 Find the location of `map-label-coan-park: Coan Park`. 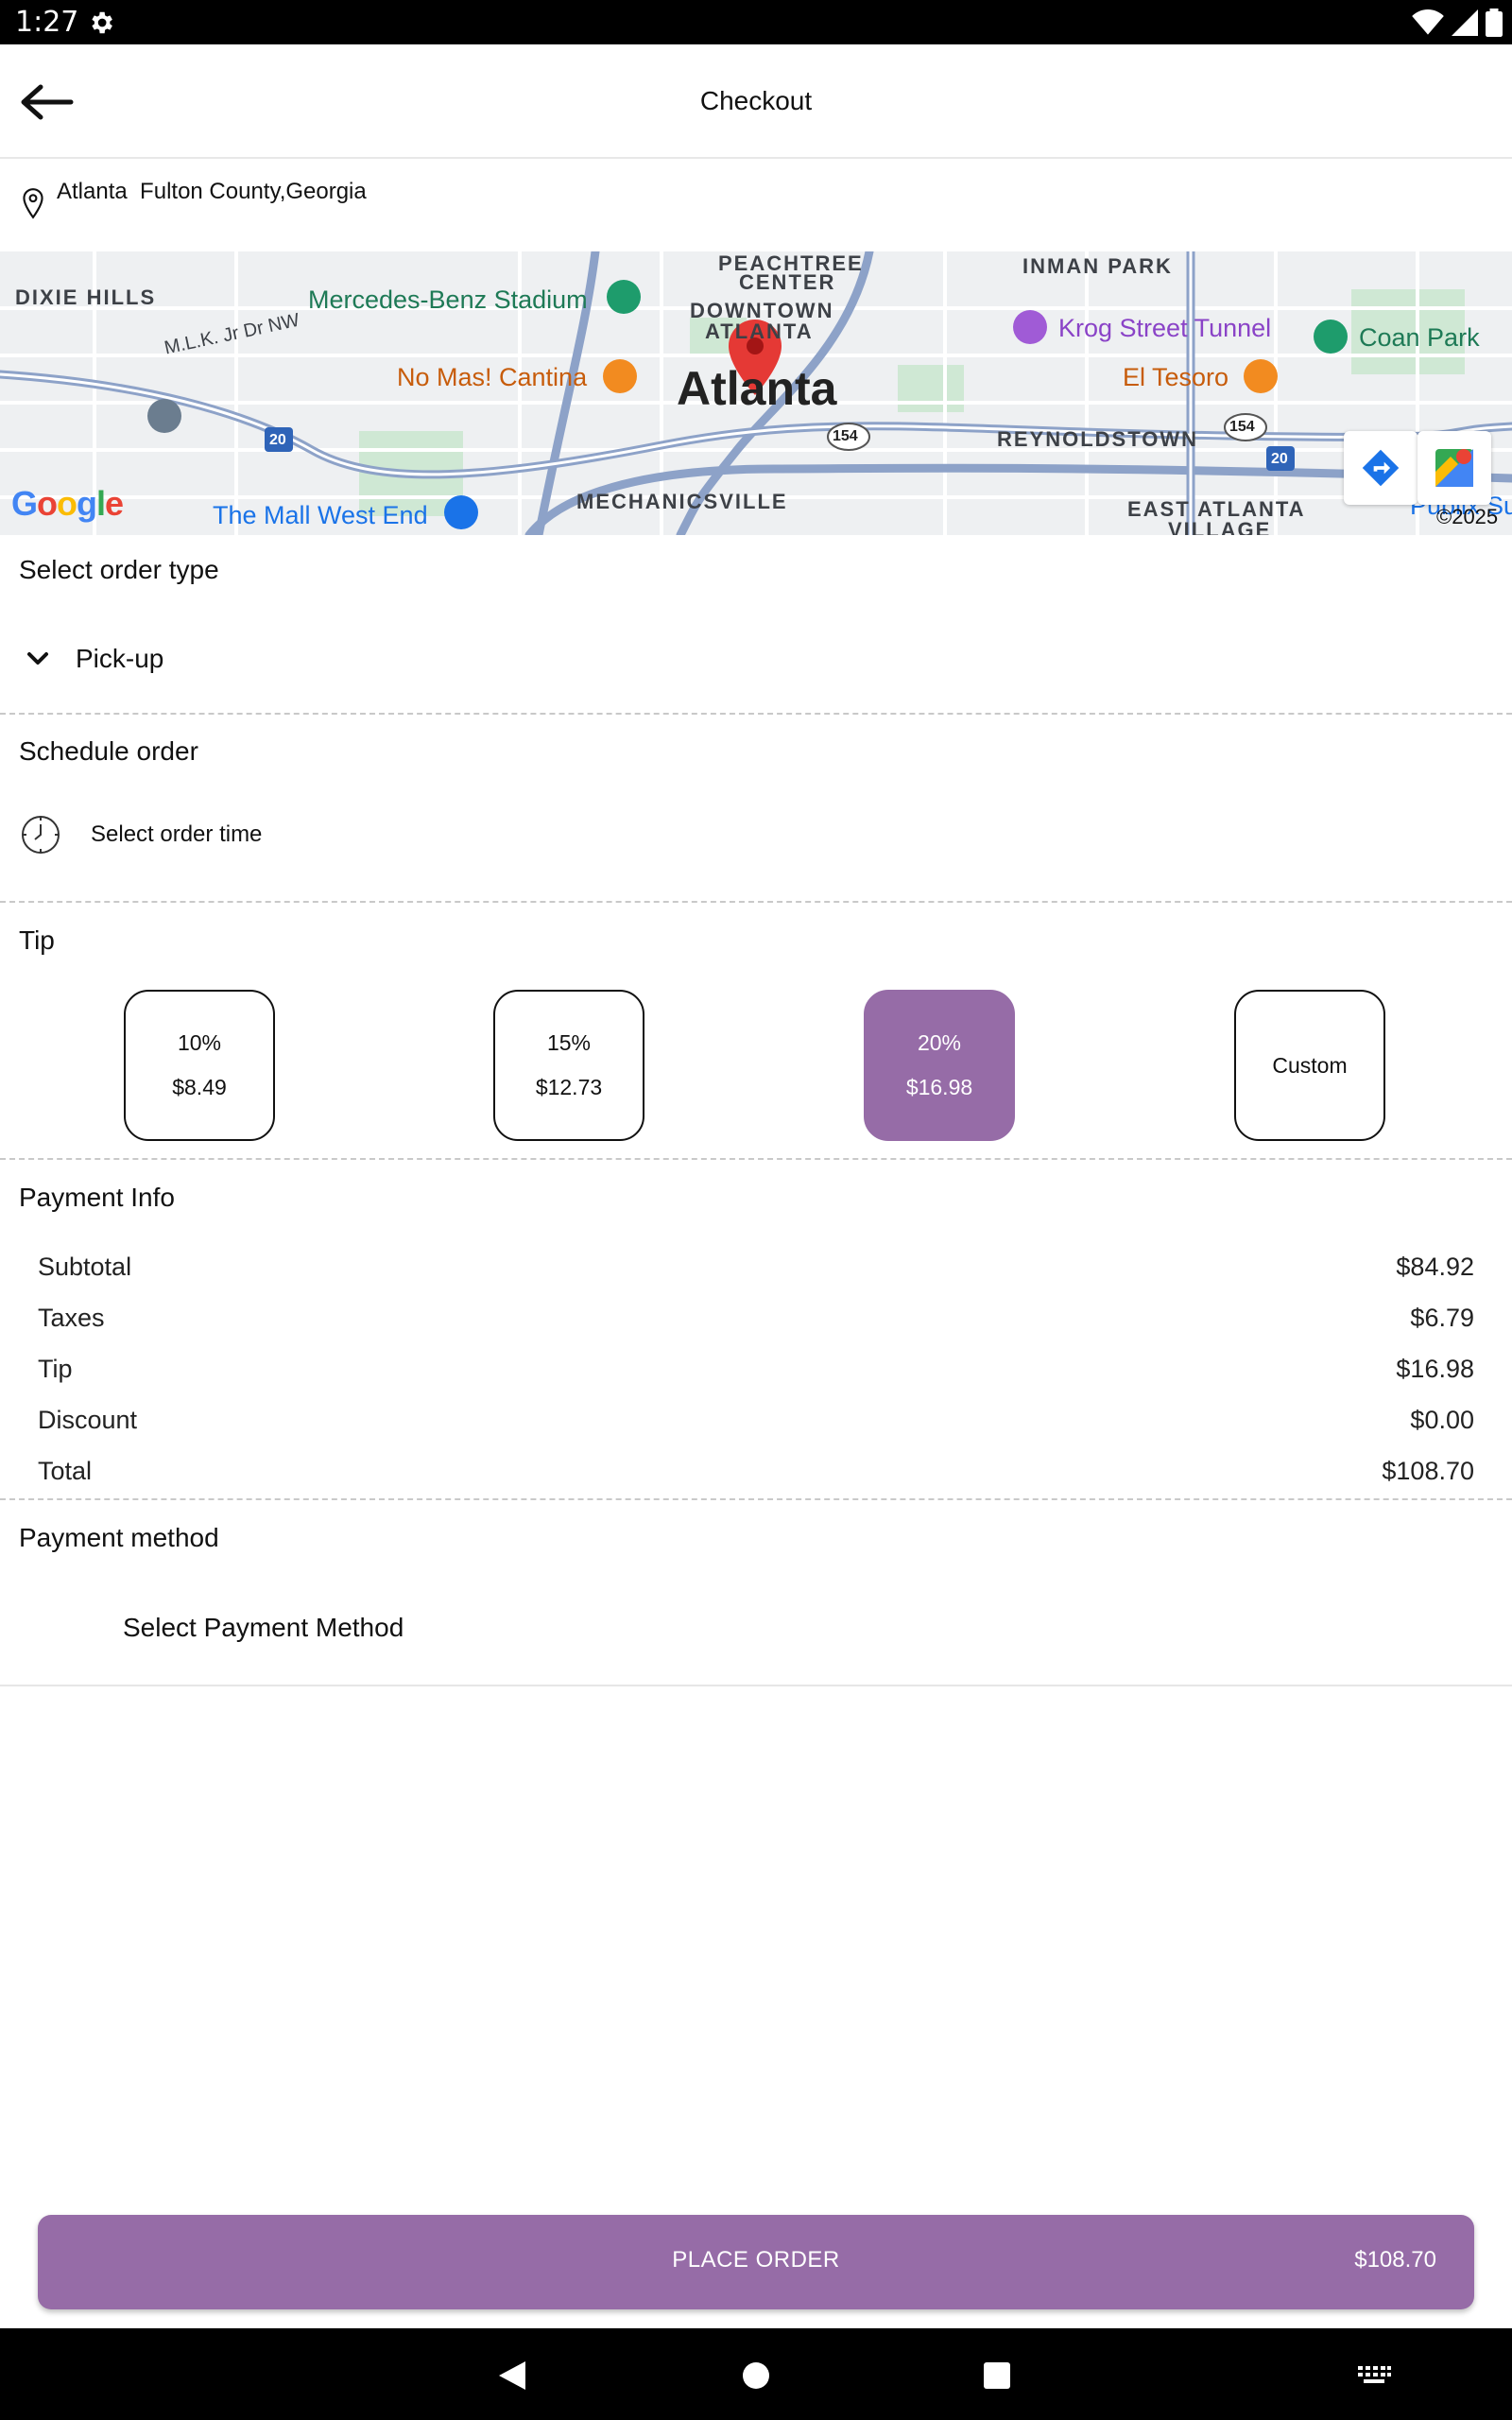

map-label-coan-park: Coan Park is located at coordinates (1419, 337).